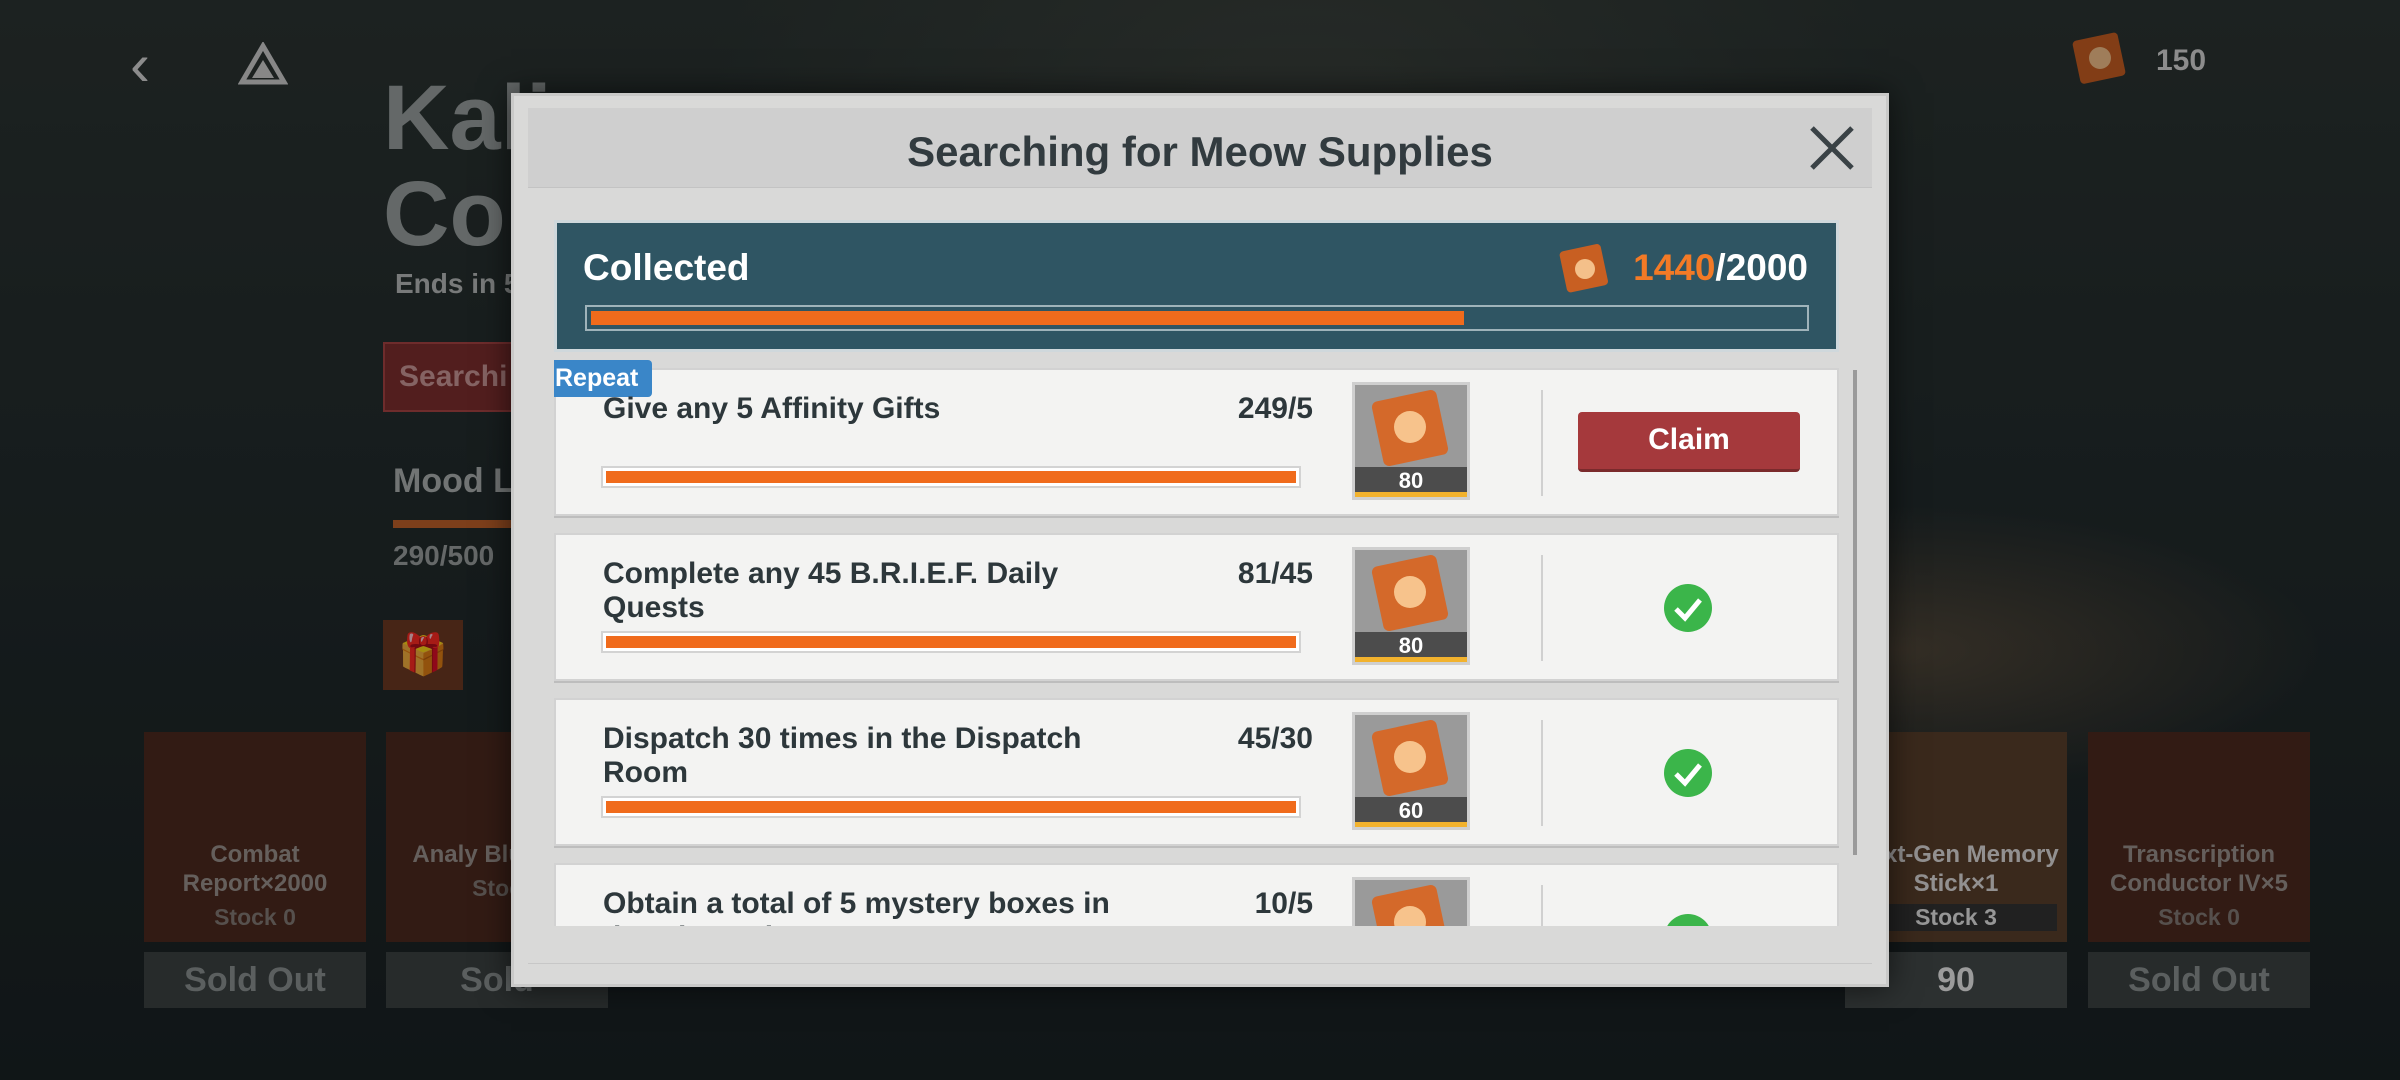  I want to click on reward-item, so click(1411, 901).